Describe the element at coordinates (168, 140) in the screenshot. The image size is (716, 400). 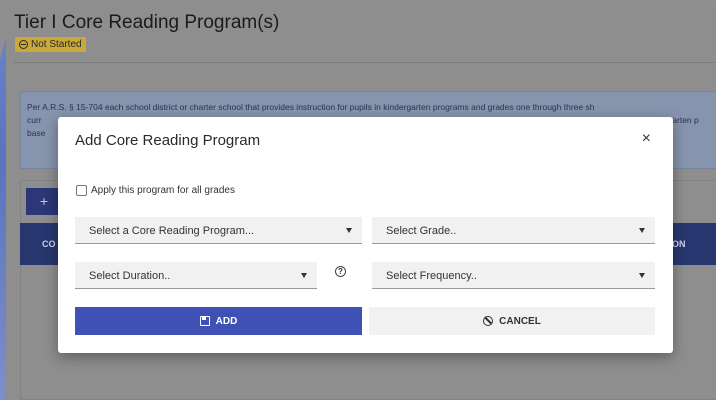
I see `modal-title: Add Core Reading Program` at that location.